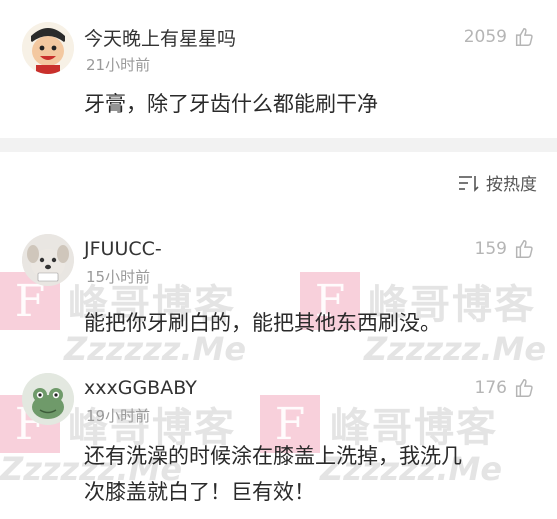 Image resolution: width=557 pixels, height=519 pixels. Describe the element at coordinates (273, 456) in the screenshot. I see `comment-text-line-1: 还有洗澡的时候涂在膝盖上洗掉，我洗几` at that location.